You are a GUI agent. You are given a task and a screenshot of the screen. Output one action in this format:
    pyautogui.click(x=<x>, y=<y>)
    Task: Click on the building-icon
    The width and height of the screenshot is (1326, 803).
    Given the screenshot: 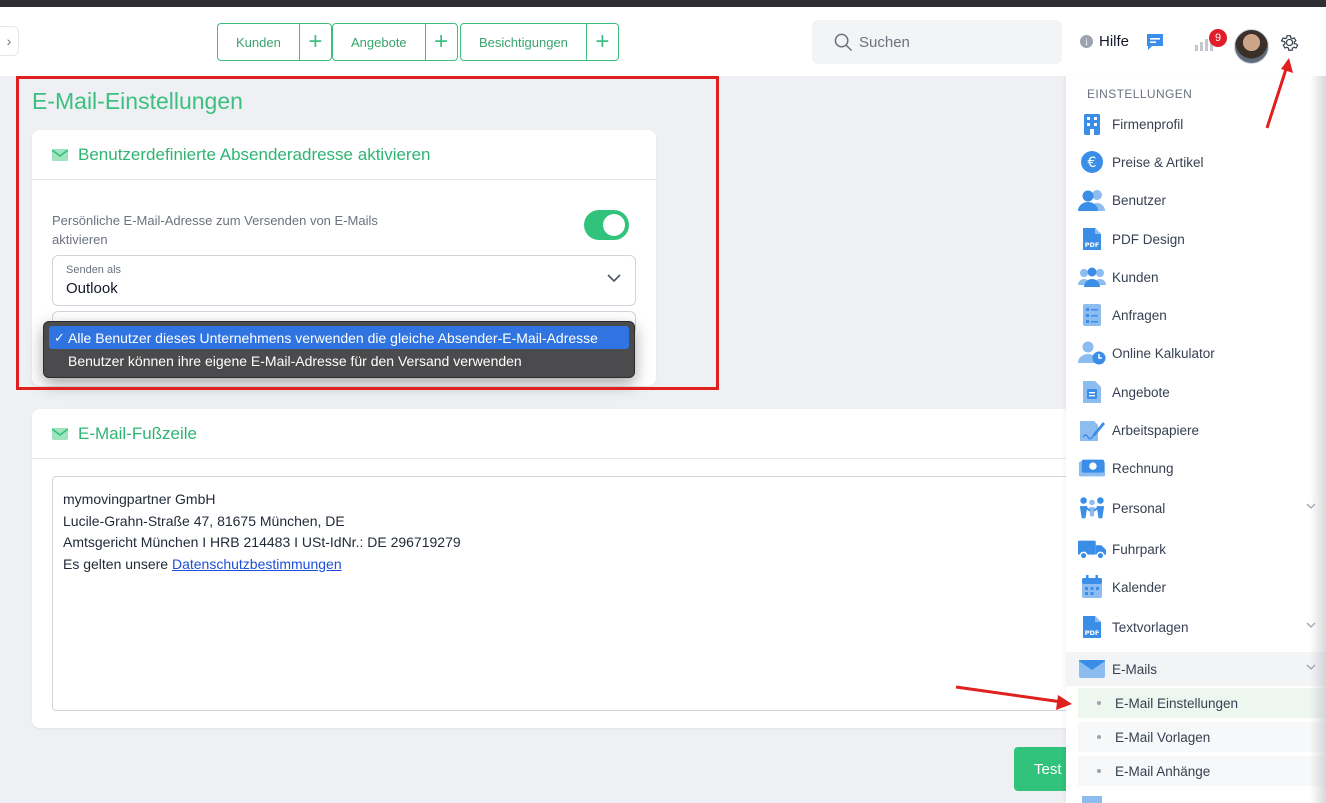 What is the action you would take?
    pyautogui.click(x=1092, y=124)
    